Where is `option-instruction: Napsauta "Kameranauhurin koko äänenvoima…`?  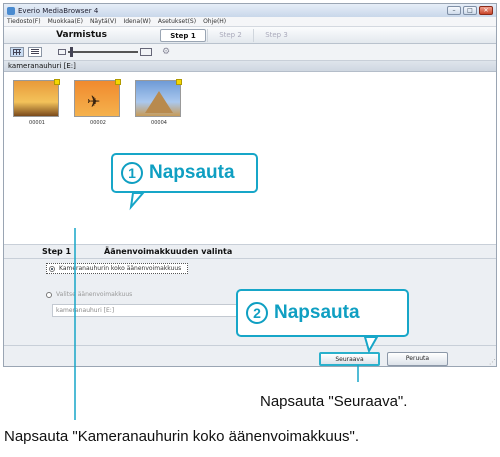
option-instruction: Napsauta "Kameranauhurin koko äänenvoima… is located at coordinates (182, 436).